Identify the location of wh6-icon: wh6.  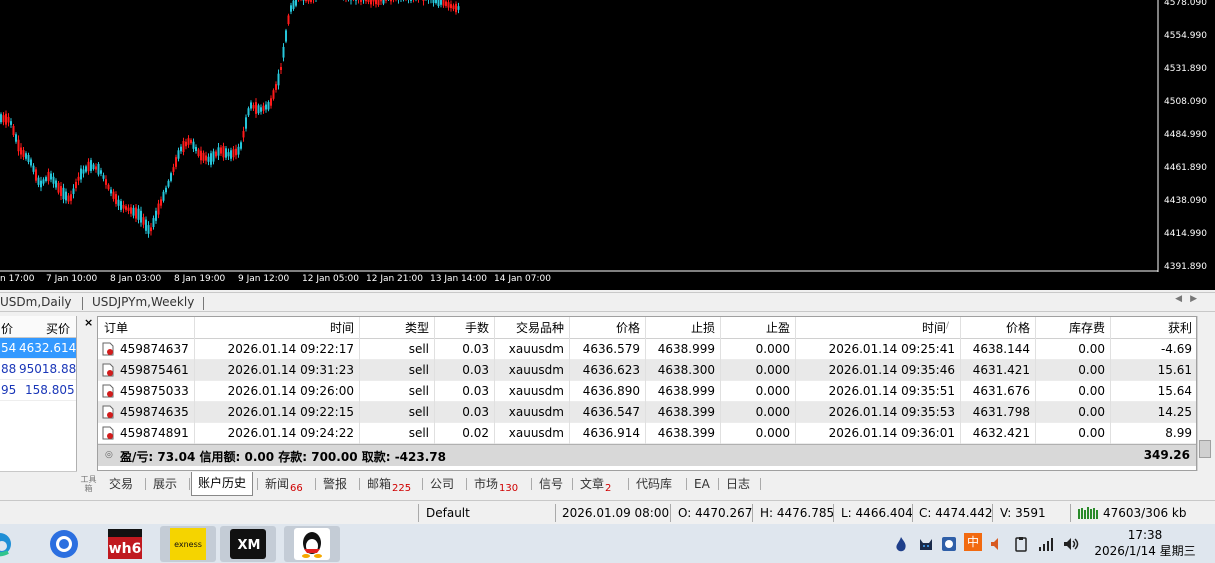
(126, 544).